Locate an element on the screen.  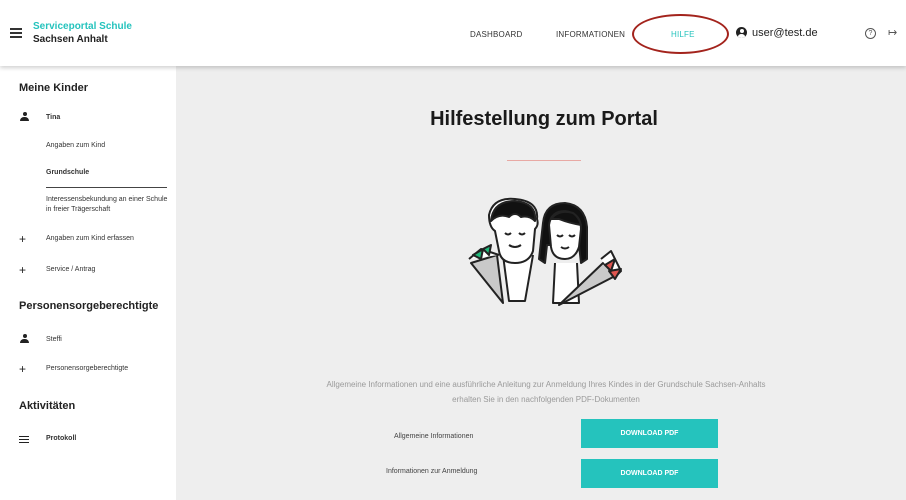
sidebar-item-grundschule: Grundschule is located at coordinates (67, 173).